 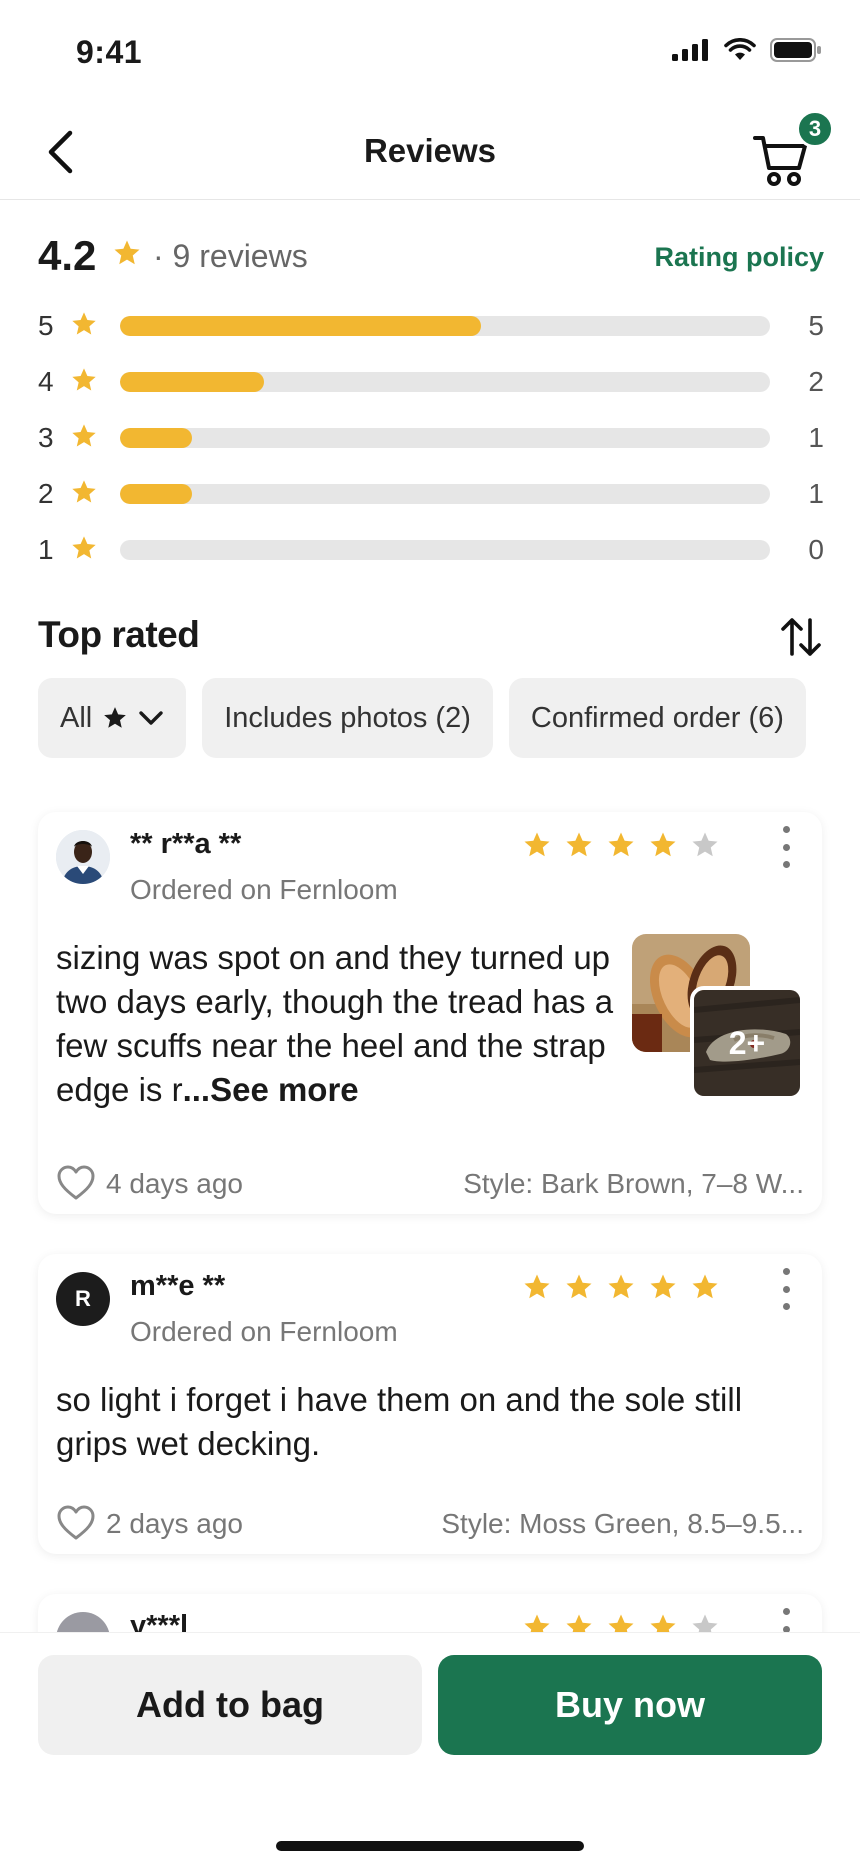 I want to click on home-indicator, so click(x=430, y=1846).